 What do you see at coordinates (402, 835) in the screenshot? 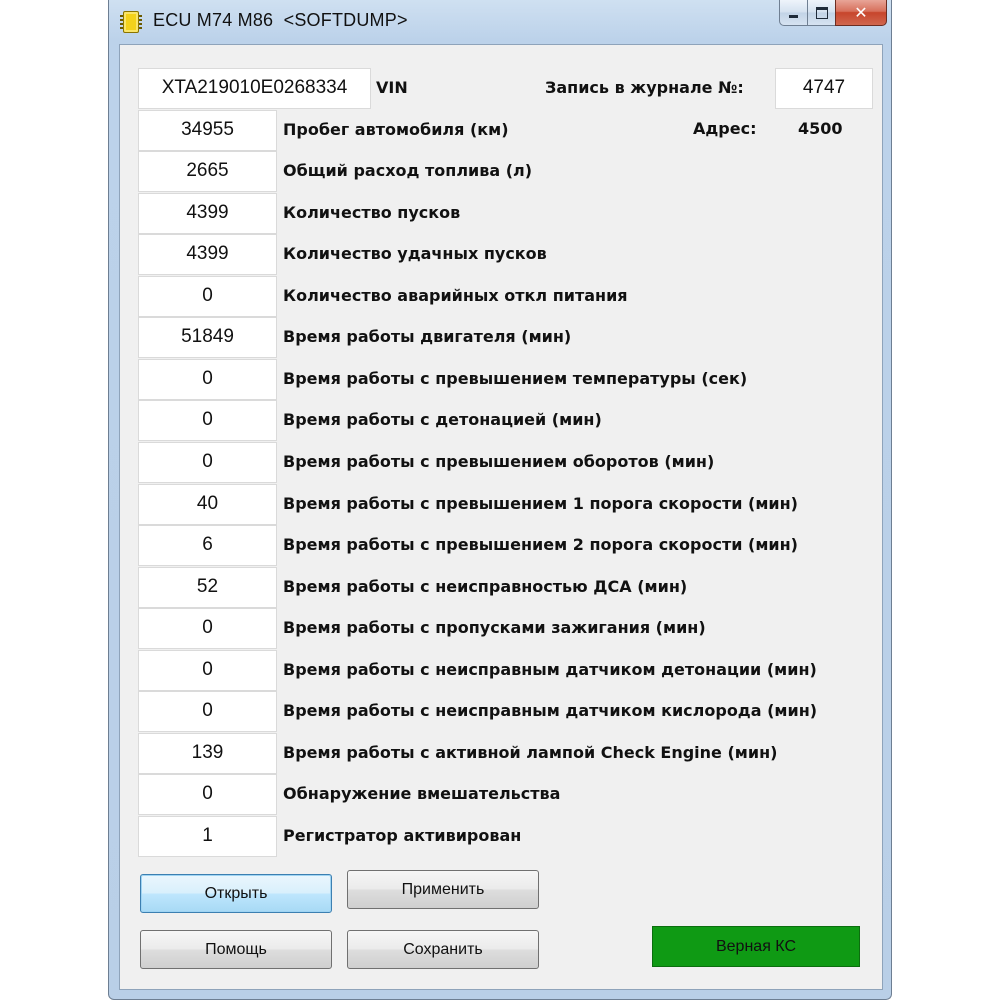
I see `counter-label: Регистратор активирован` at bounding box center [402, 835].